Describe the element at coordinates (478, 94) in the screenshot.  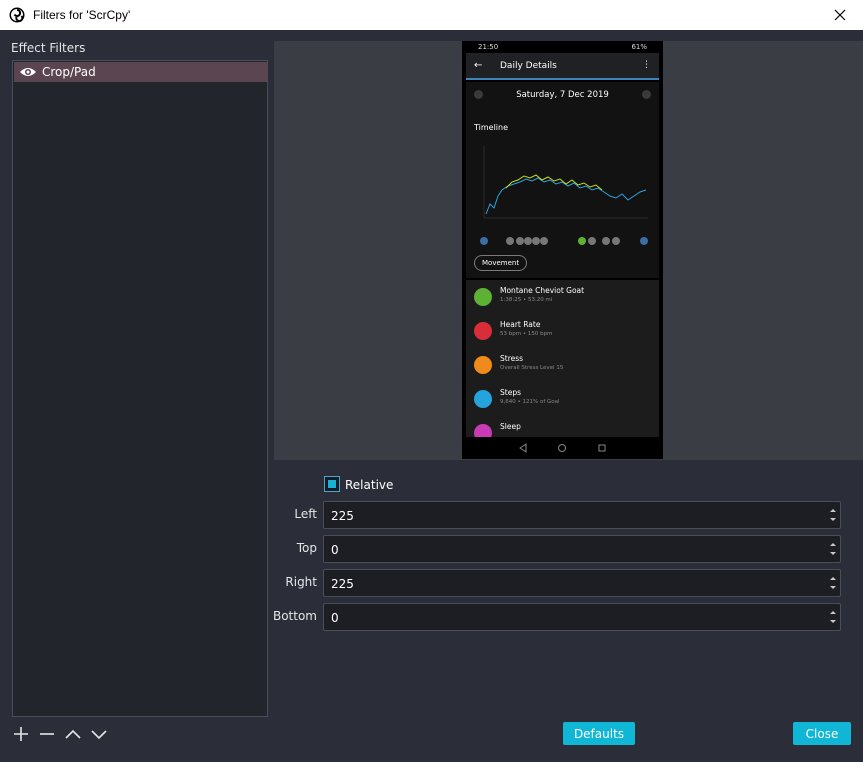
I see `prev-day-icon` at that location.